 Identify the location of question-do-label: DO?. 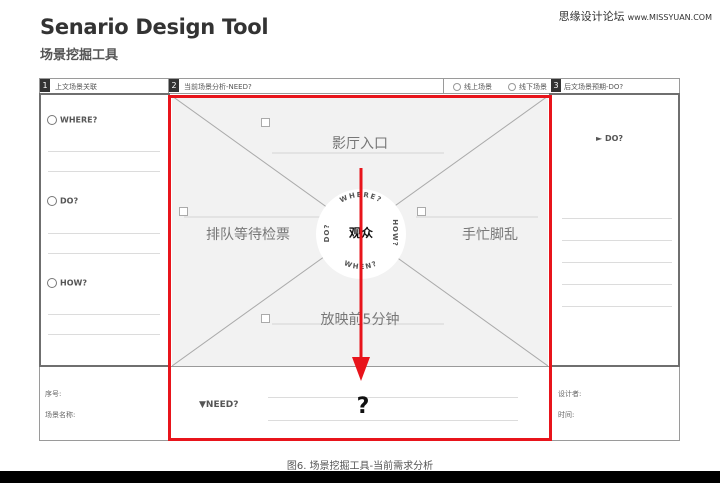
(69, 201).